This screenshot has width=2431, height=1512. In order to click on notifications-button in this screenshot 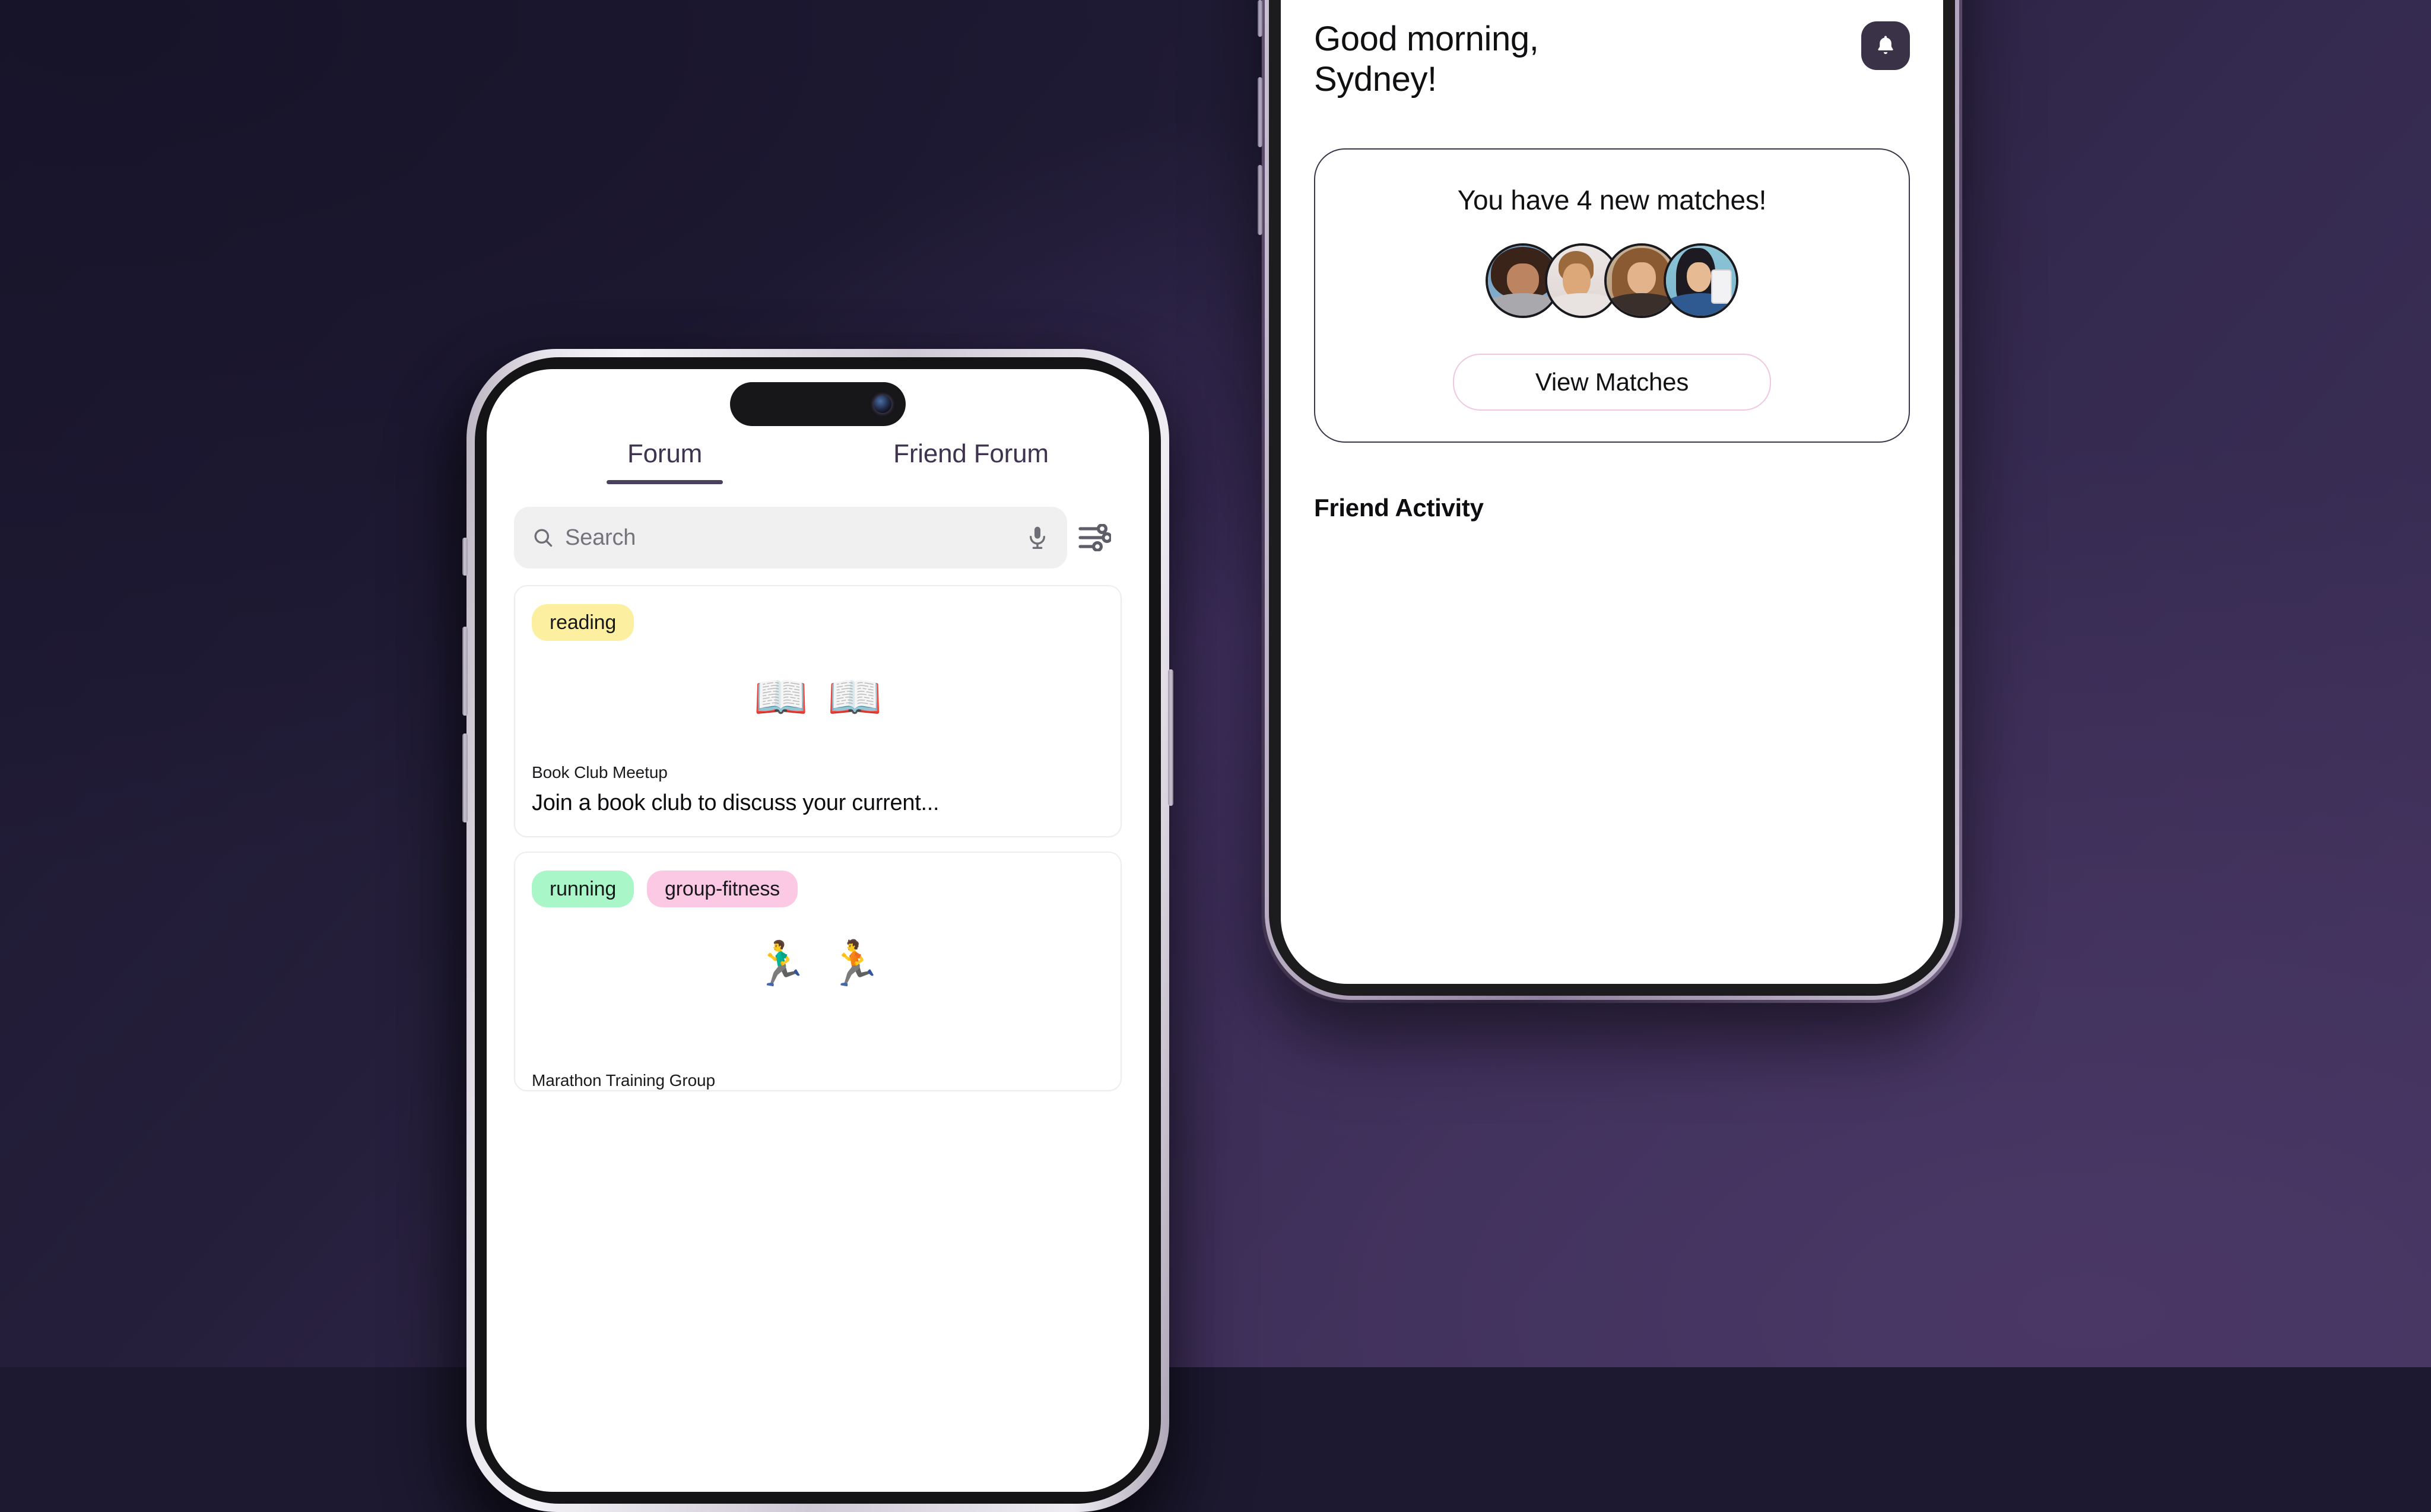, I will do `click(1885, 45)`.